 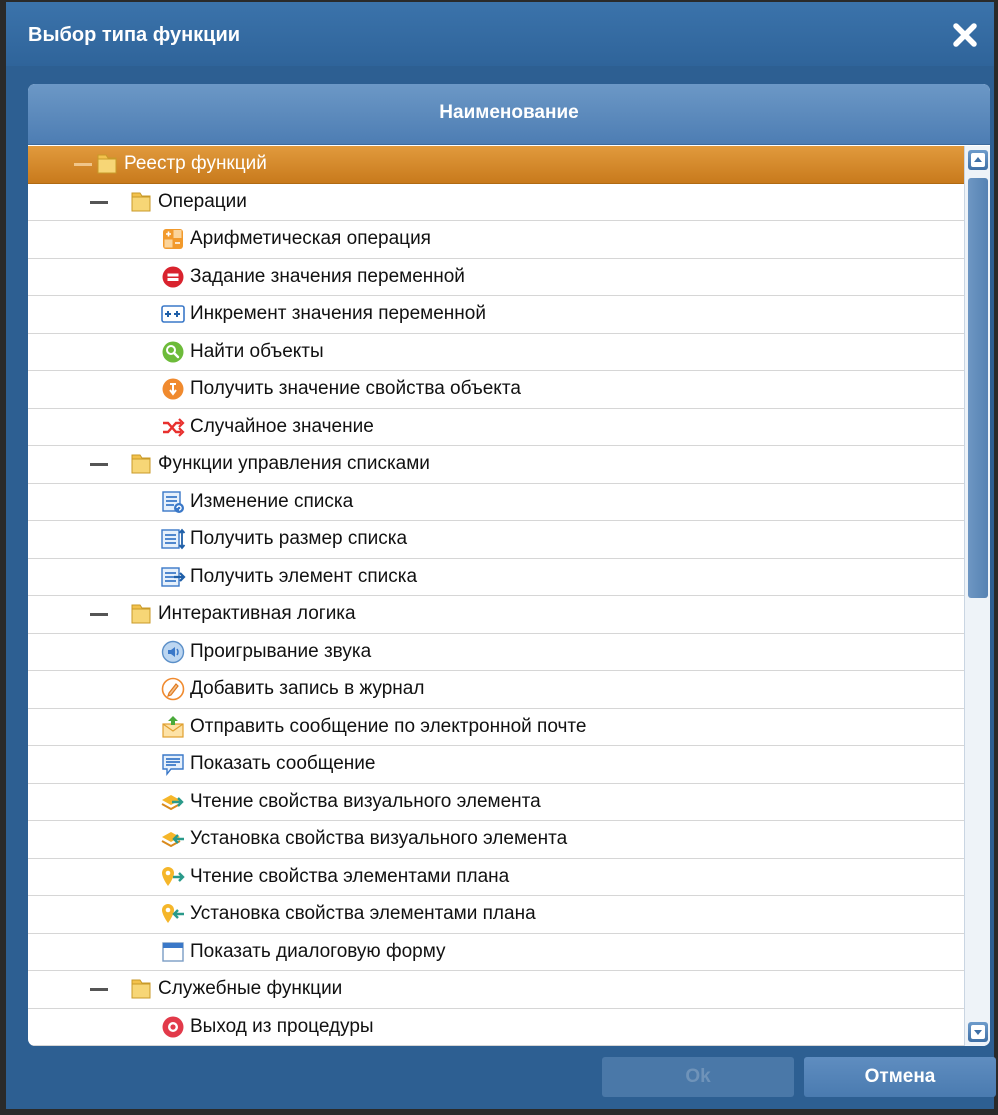 What do you see at coordinates (173, 877) in the screenshot?
I see `plan-read-icon` at bounding box center [173, 877].